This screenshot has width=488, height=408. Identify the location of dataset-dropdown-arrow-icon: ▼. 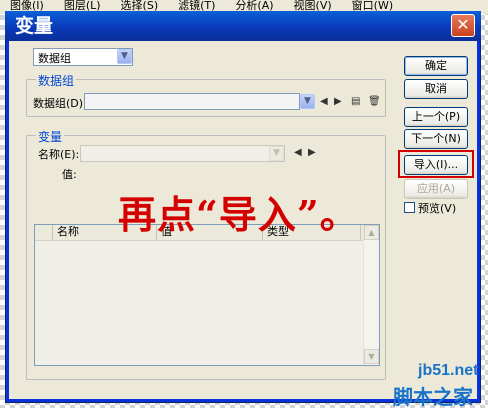
(307, 101).